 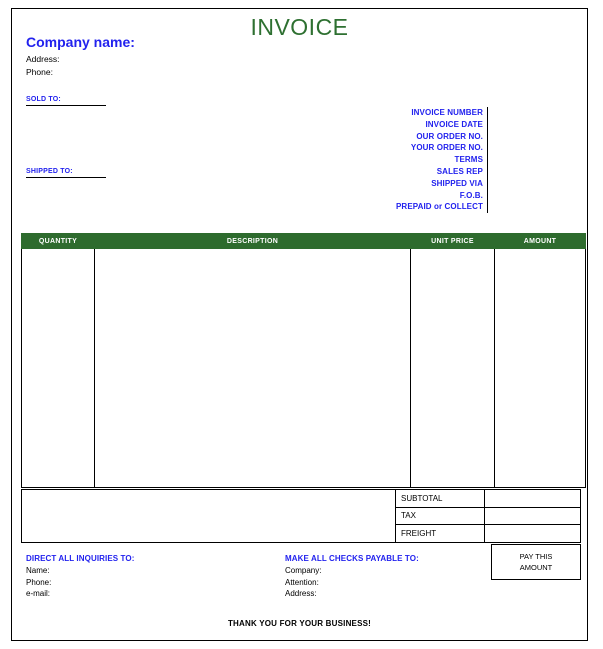 I want to click on inquiries-name-label: Name:, so click(x=38, y=570).